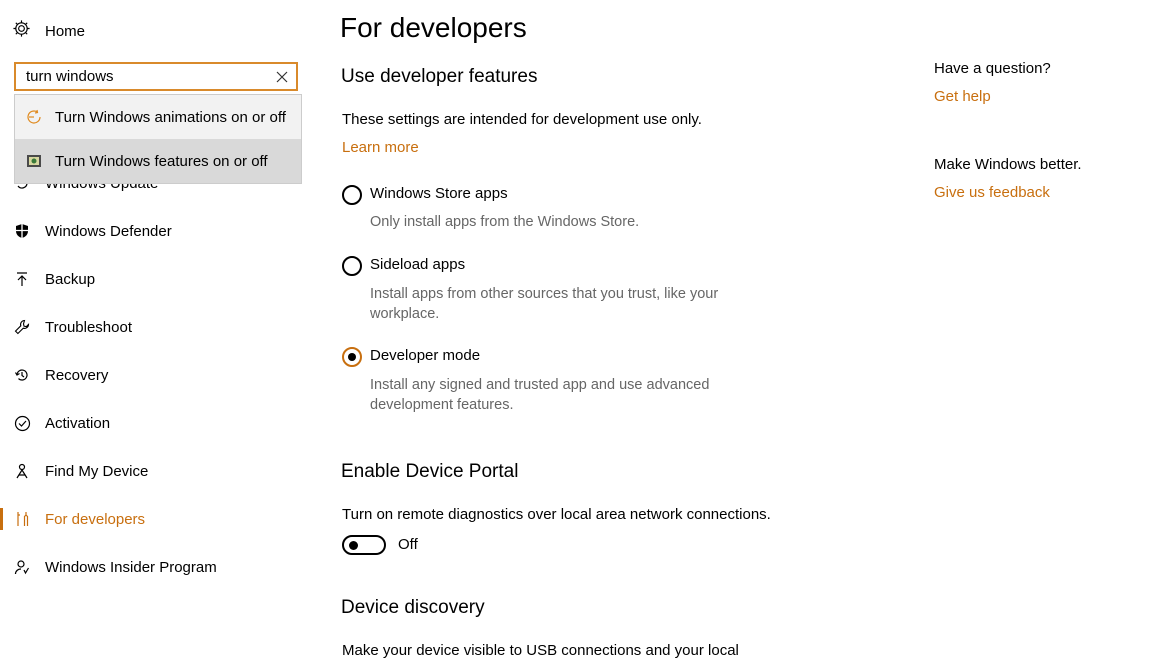 The height and width of the screenshot is (659, 1171). I want to click on windows-features-icon, so click(34, 161).